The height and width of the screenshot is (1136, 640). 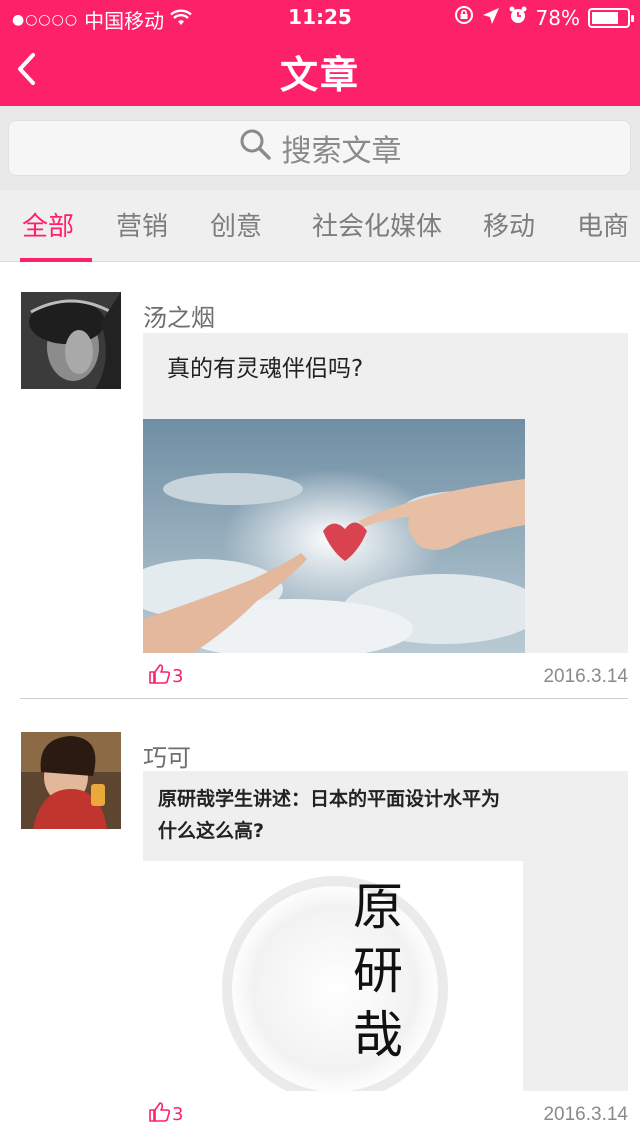 I want to click on battery-percentage: 78%, so click(x=557, y=17).